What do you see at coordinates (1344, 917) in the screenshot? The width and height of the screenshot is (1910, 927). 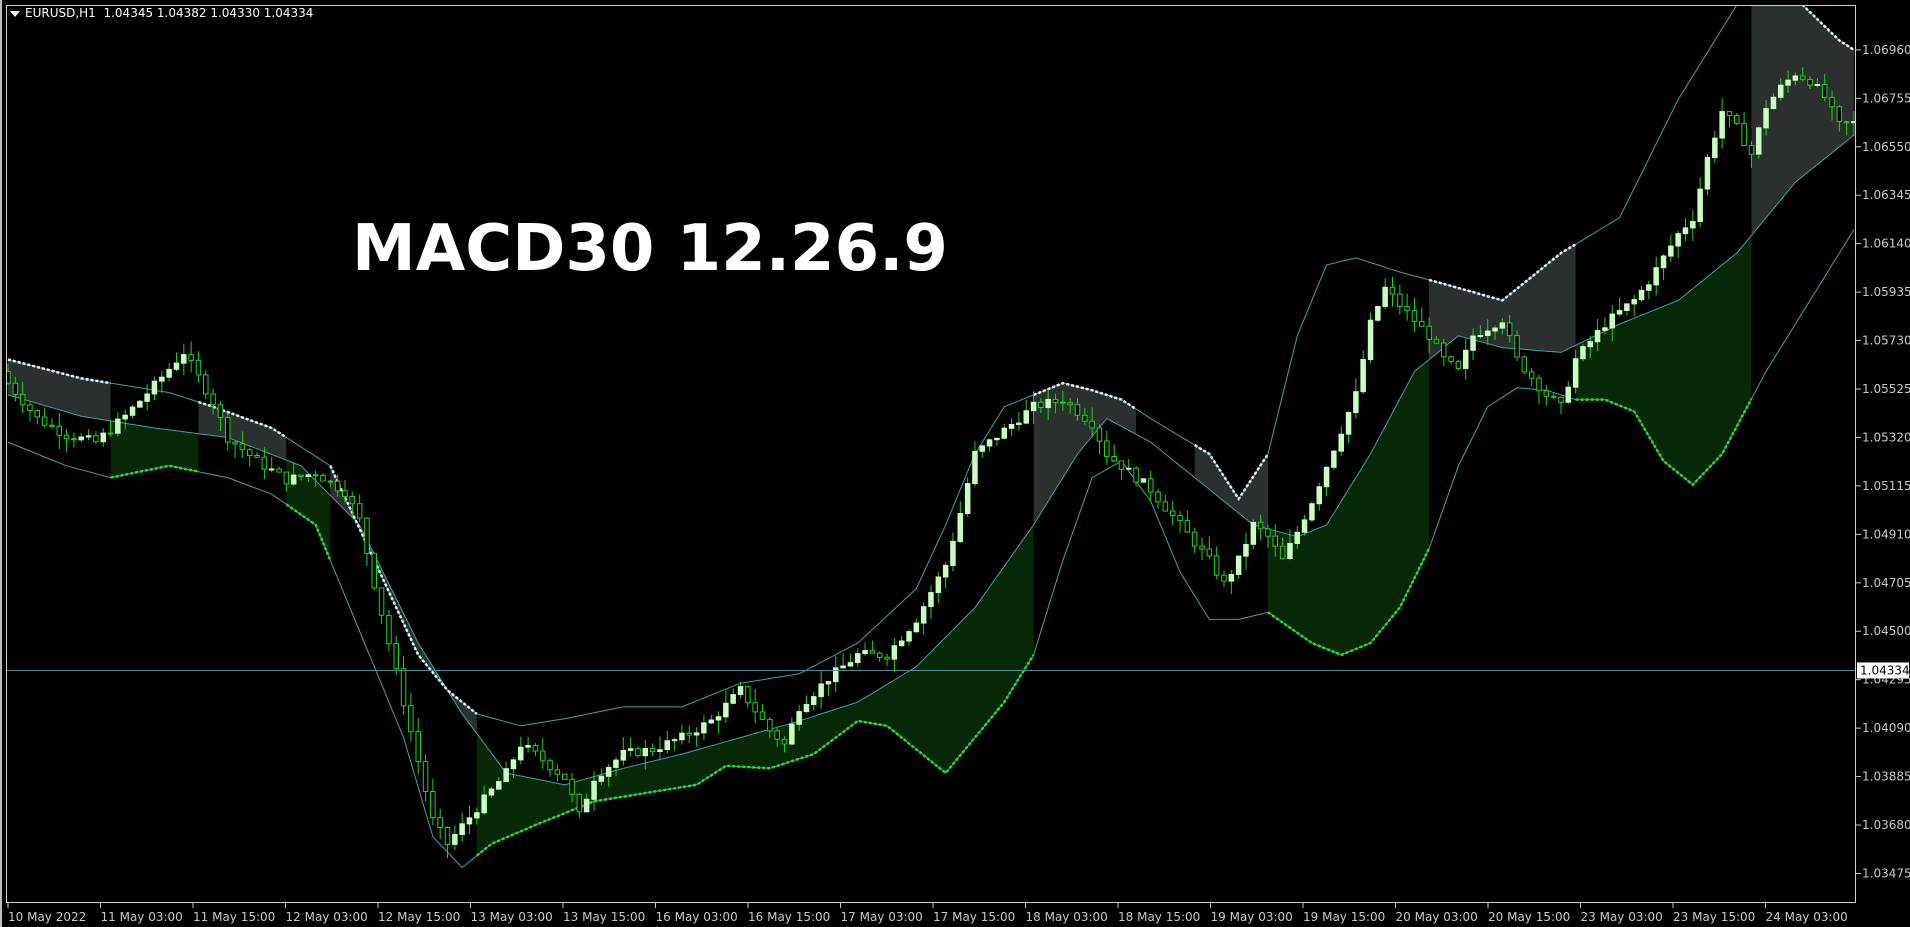 I see `x-tick-label: 19 May 15:00` at bounding box center [1344, 917].